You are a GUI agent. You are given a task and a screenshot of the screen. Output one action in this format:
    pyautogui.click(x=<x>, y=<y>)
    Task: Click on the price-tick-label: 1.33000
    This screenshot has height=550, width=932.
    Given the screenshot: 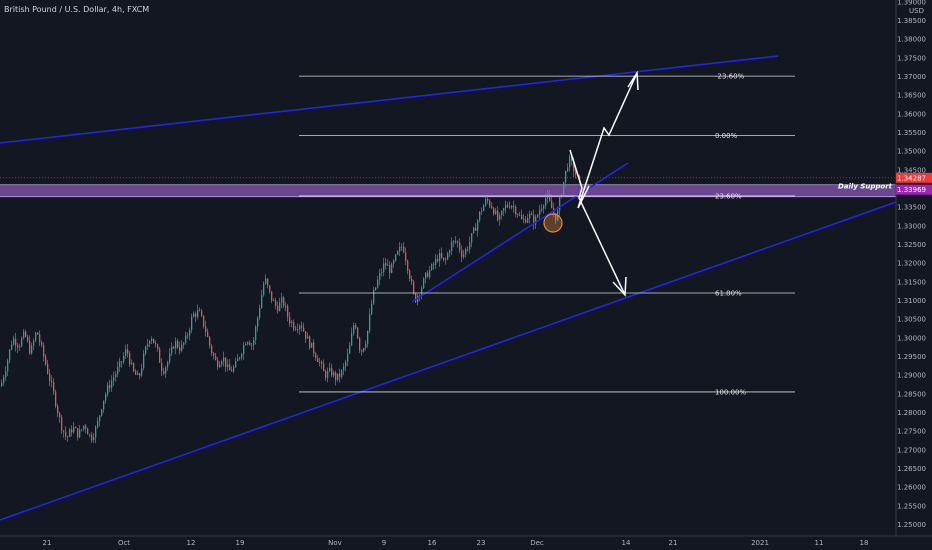 What is the action you would take?
    pyautogui.click(x=911, y=226)
    